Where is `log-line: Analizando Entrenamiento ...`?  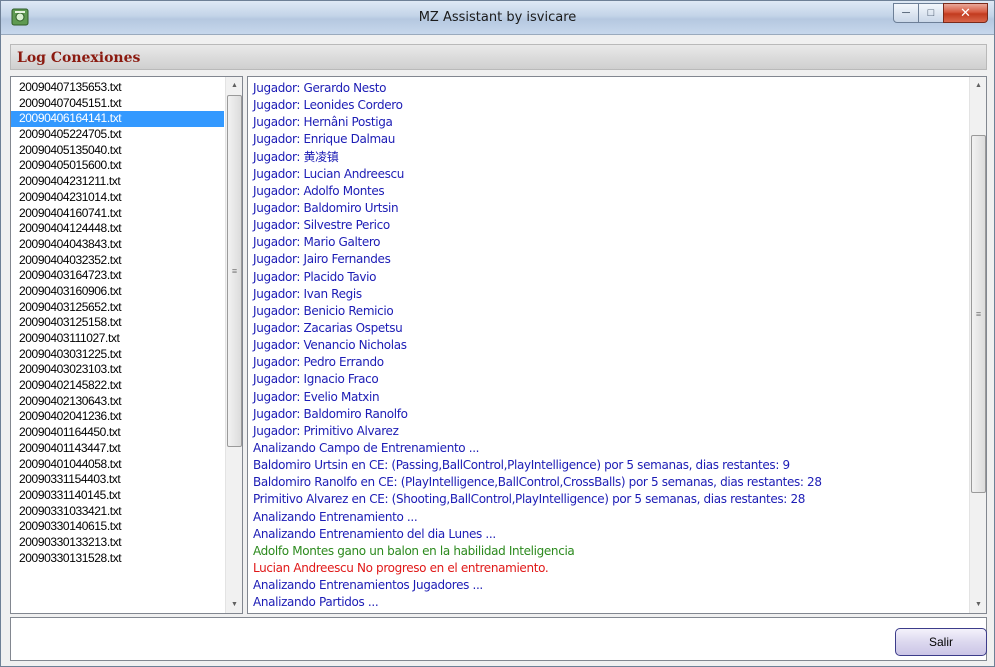 log-line: Analizando Entrenamiento ... is located at coordinates (335, 516).